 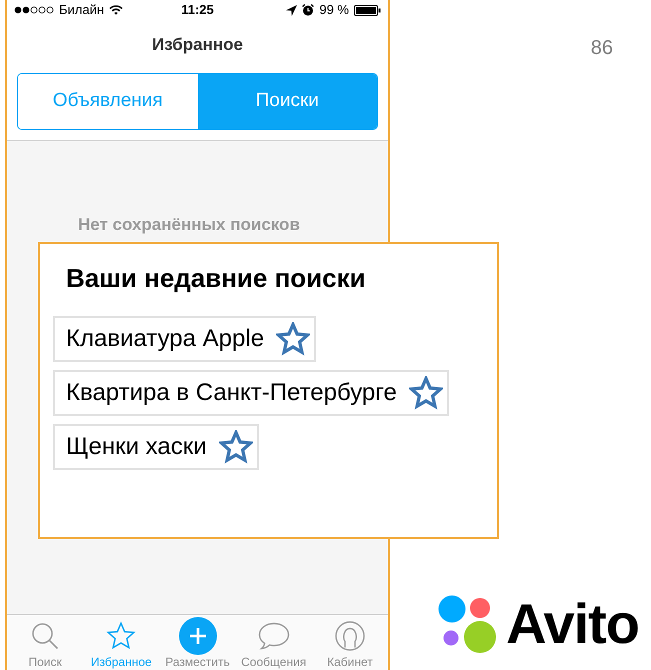 I want to click on callout-heading: Ваши недавние поиски, so click(x=216, y=278).